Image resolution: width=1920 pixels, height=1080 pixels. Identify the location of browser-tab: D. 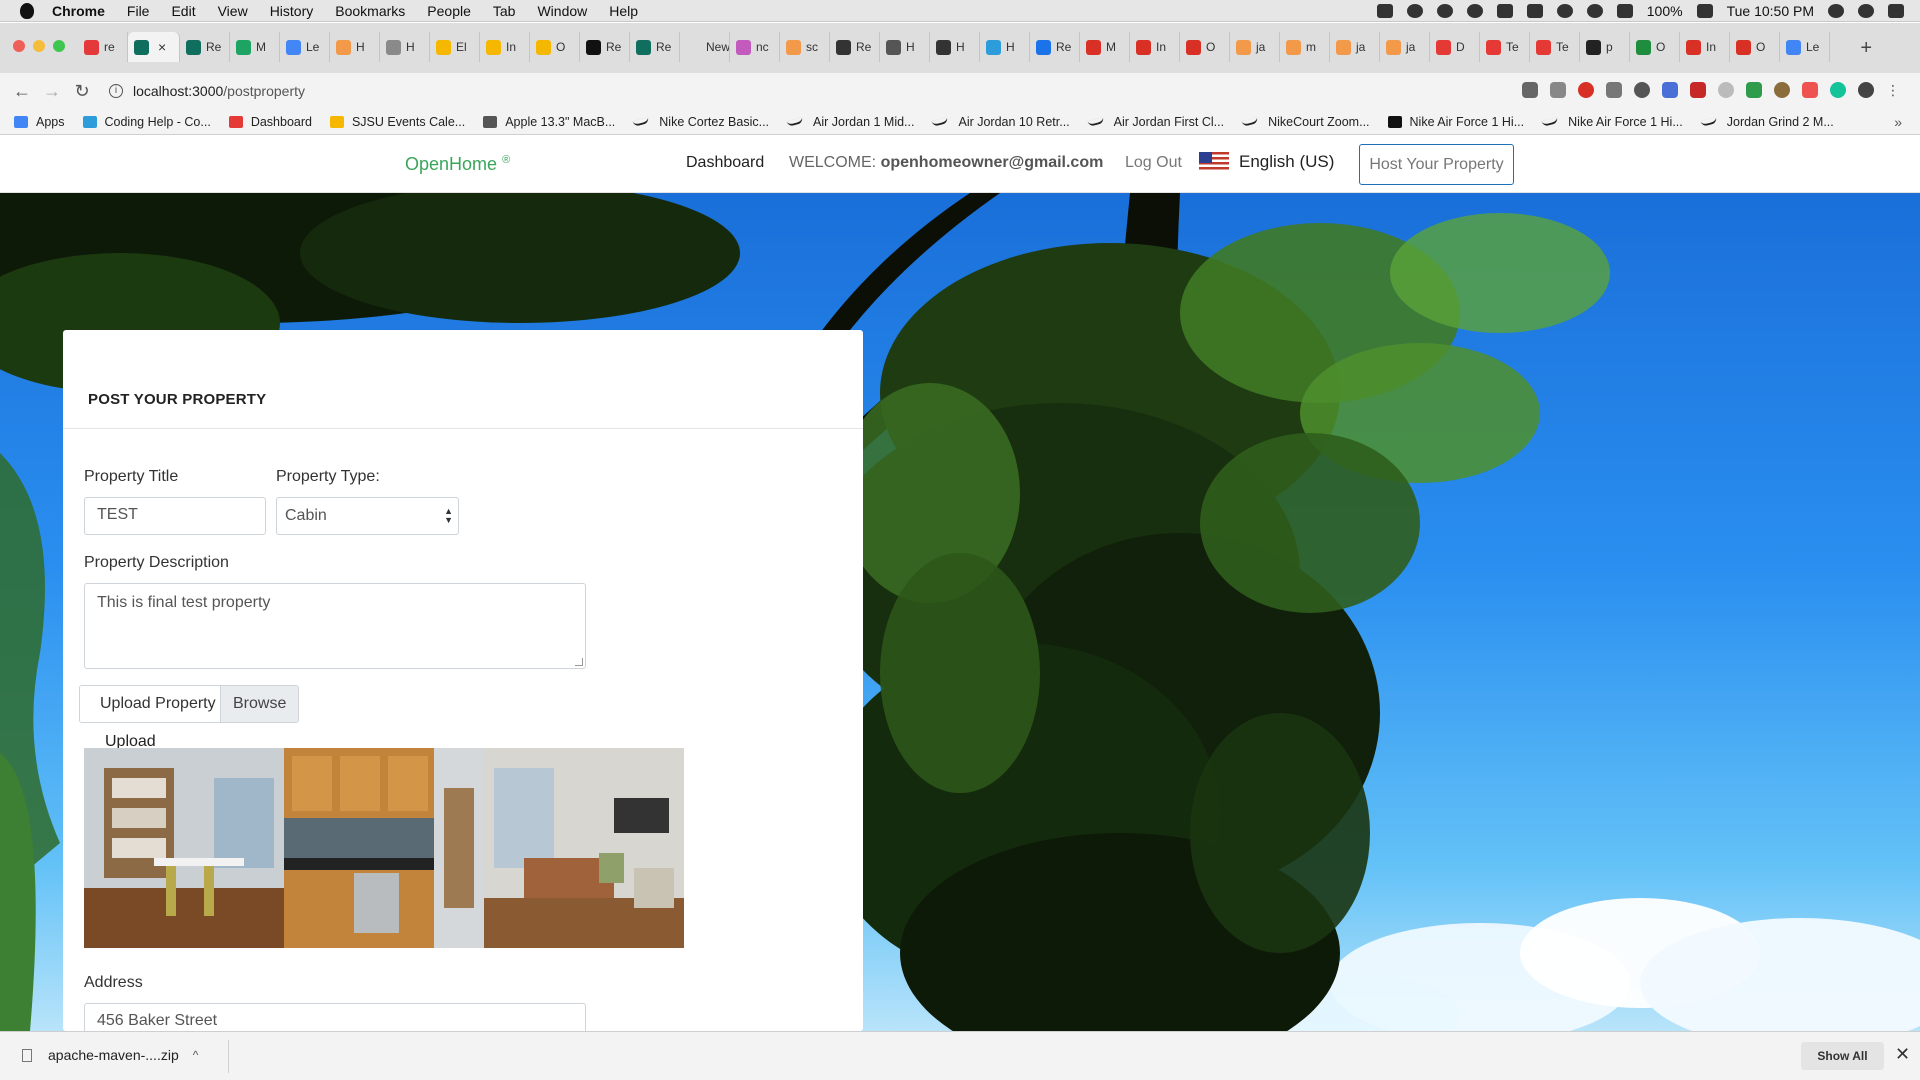
(1455, 47).